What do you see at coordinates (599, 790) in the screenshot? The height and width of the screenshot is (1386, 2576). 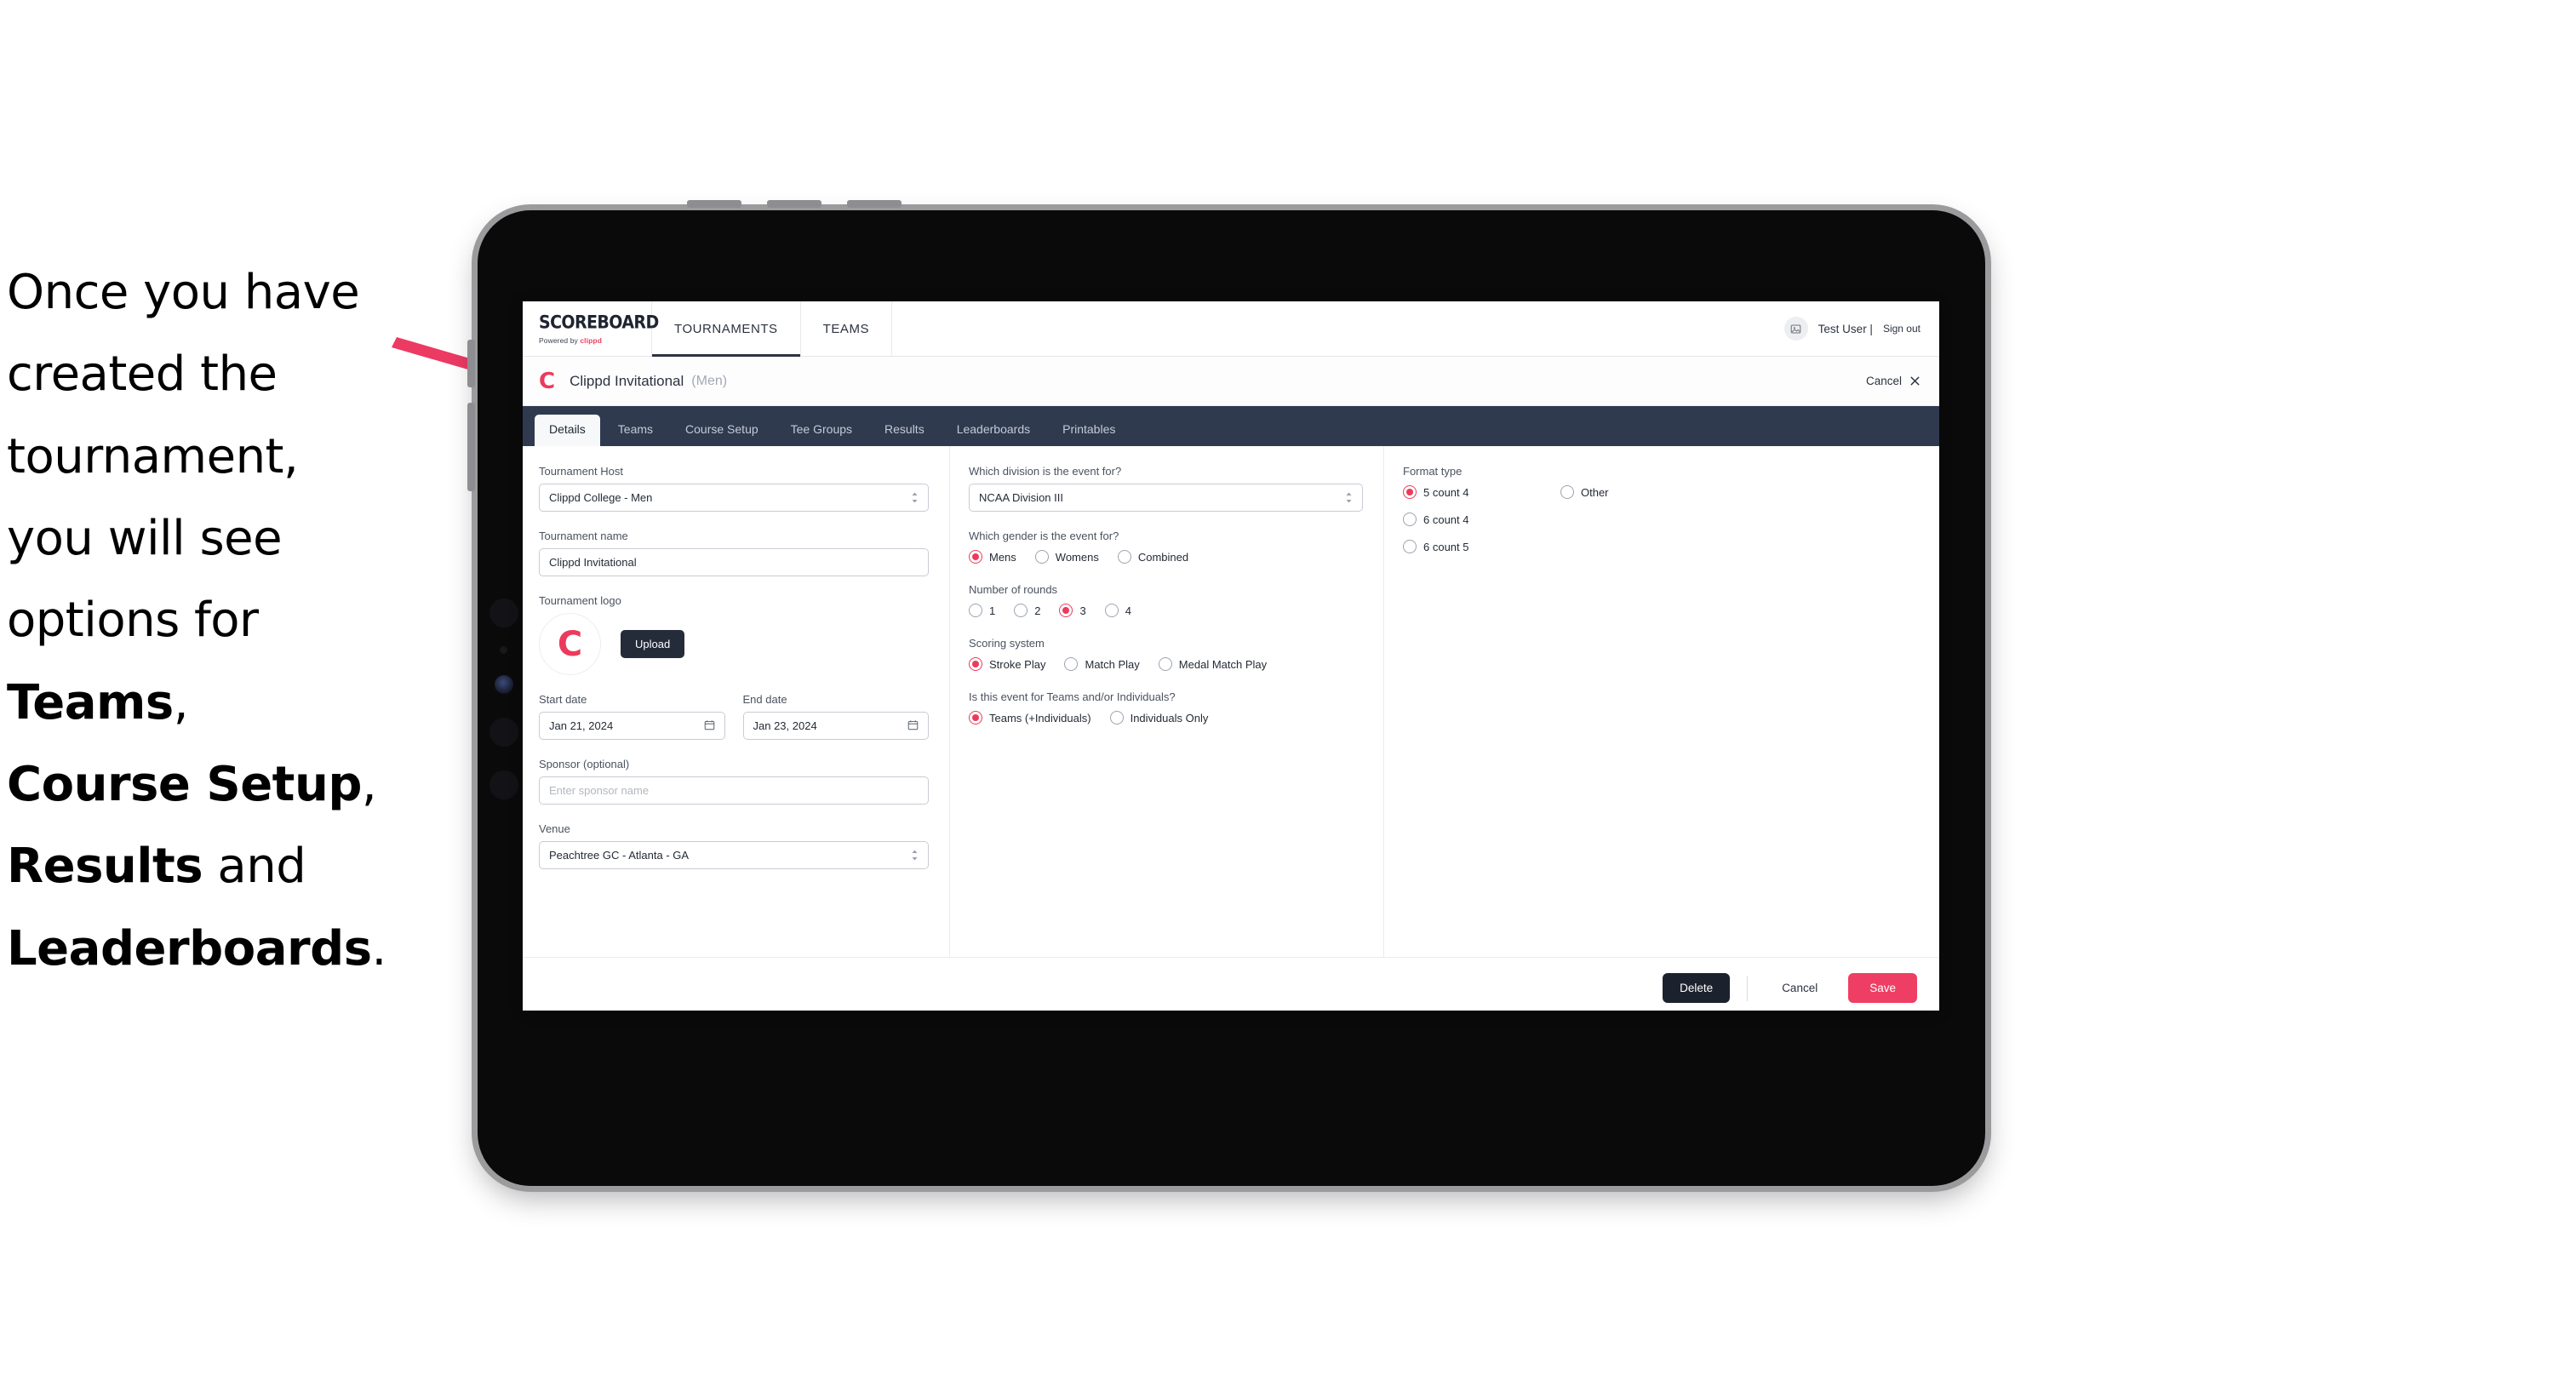 I see `sponsor-placeholder: Enter sponsor name` at bounding box center [599, 790].